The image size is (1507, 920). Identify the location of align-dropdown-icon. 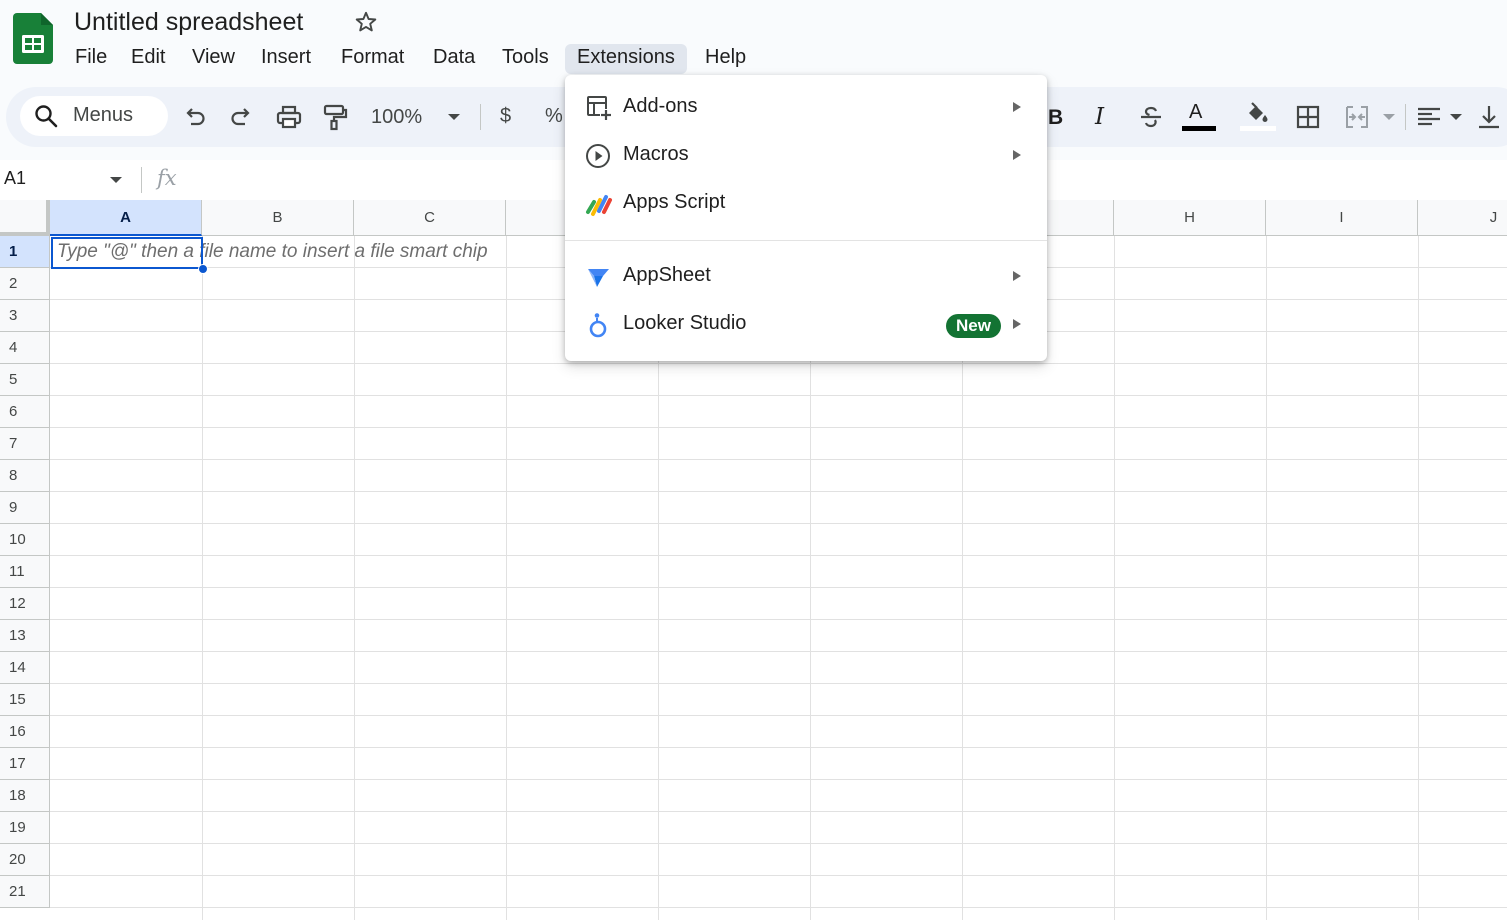
(1456, 117).